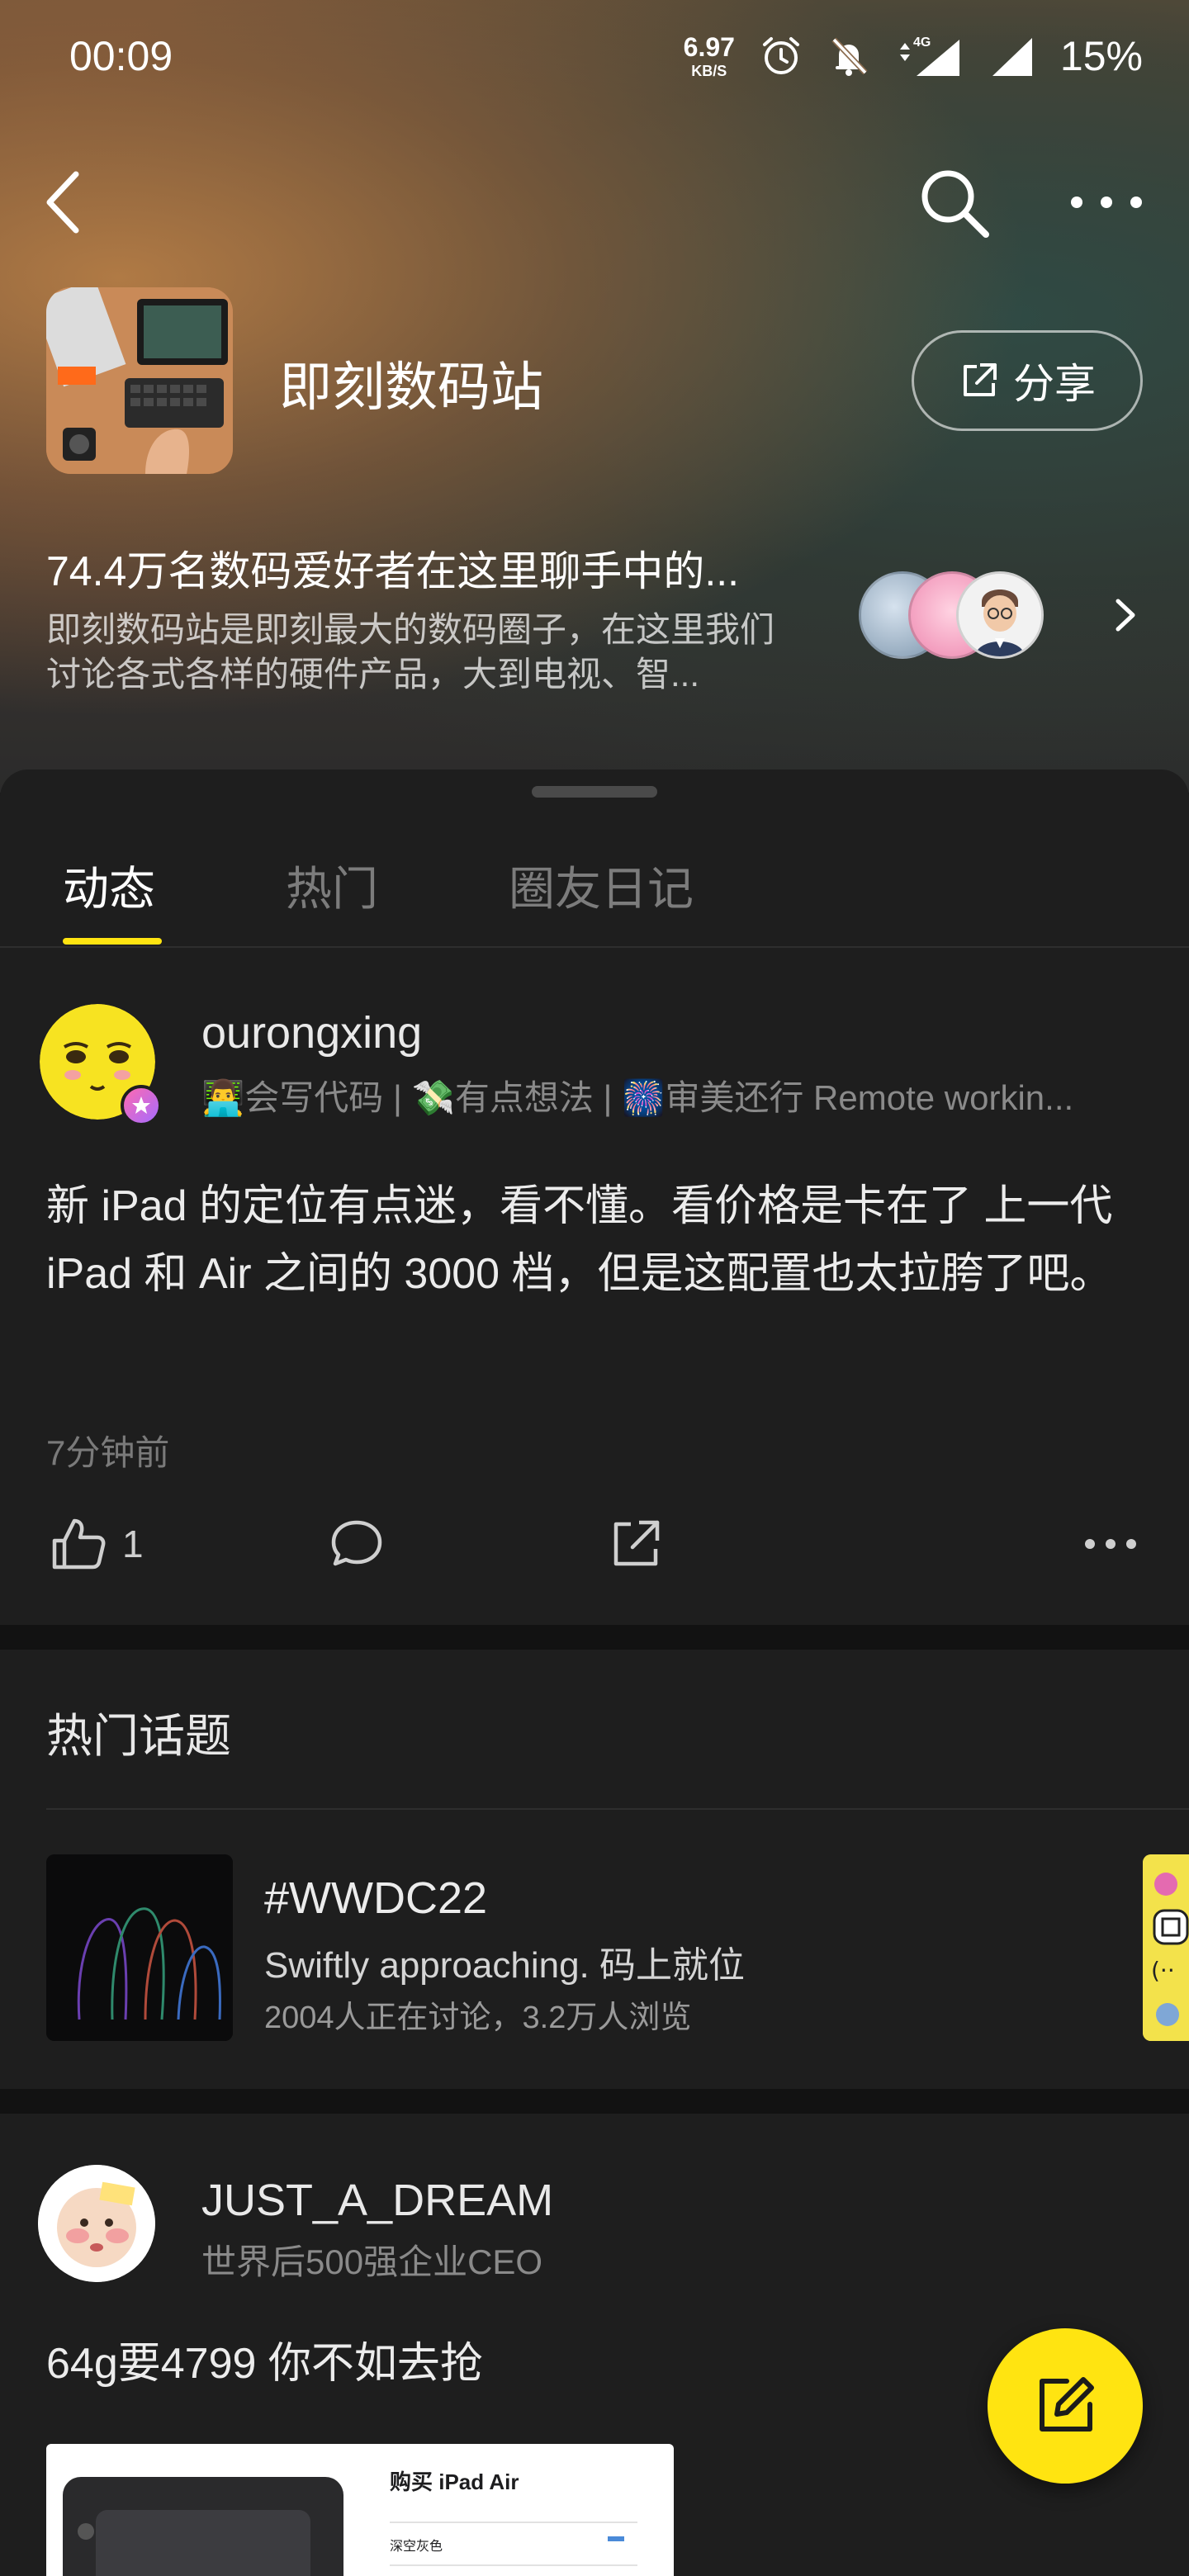  I want to click on compose-button, so click(1065, 2406).